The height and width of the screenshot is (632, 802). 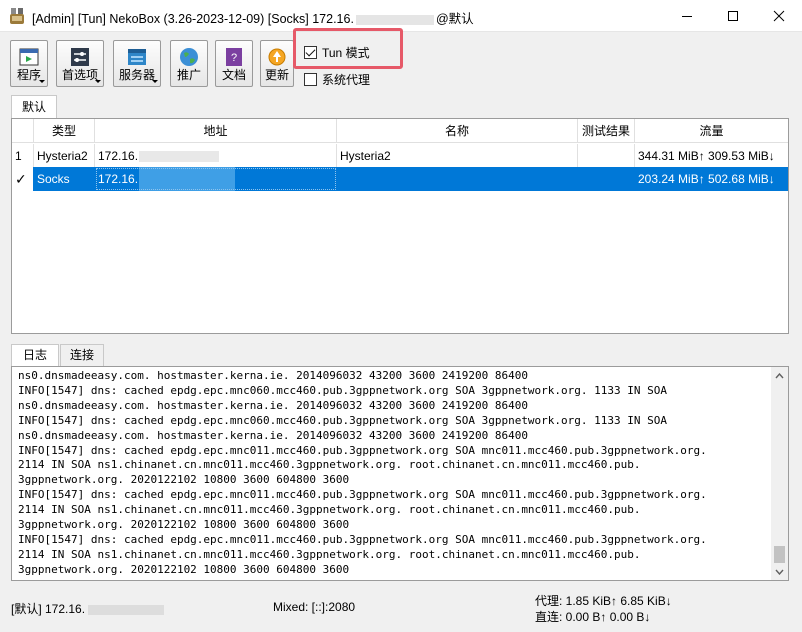 What do you see at coordinates (779, 473) in the screenshot?
I see `log-scrollbar` at bounding box center [779, 473].